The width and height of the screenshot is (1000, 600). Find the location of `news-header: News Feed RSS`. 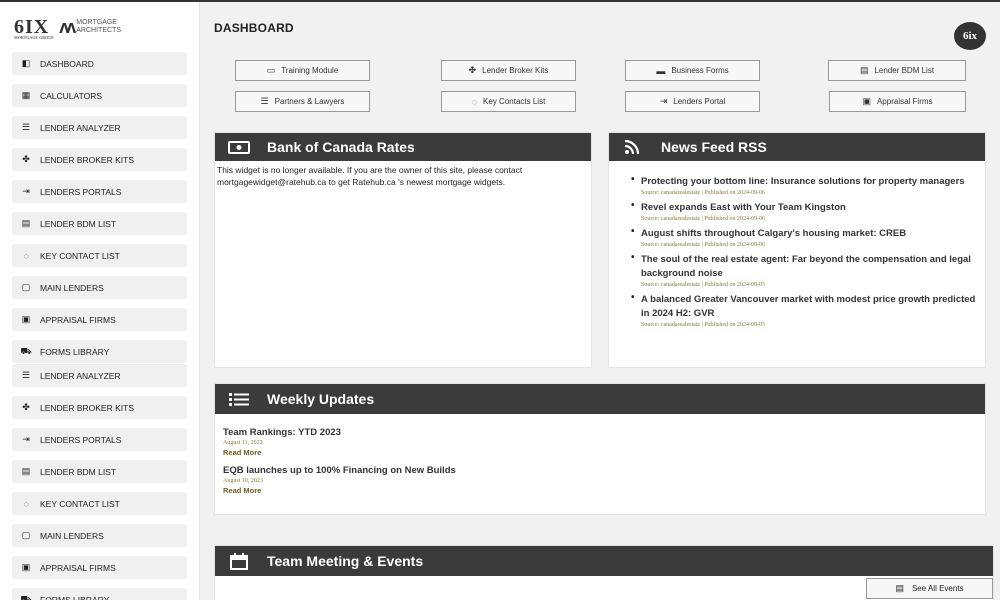

news-header: News Feed RSS is located at coordinates (797, 147).